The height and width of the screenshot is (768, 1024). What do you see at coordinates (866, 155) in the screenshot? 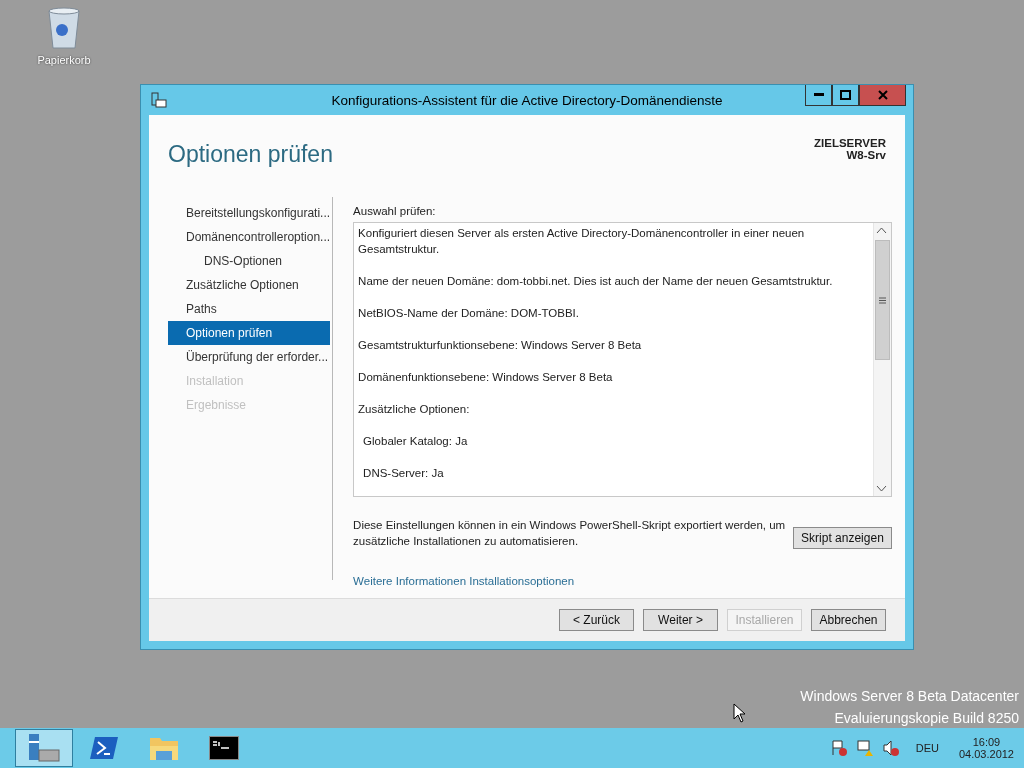
I see `target-server-name: W8-Srv` at bounding box center [866, 155].